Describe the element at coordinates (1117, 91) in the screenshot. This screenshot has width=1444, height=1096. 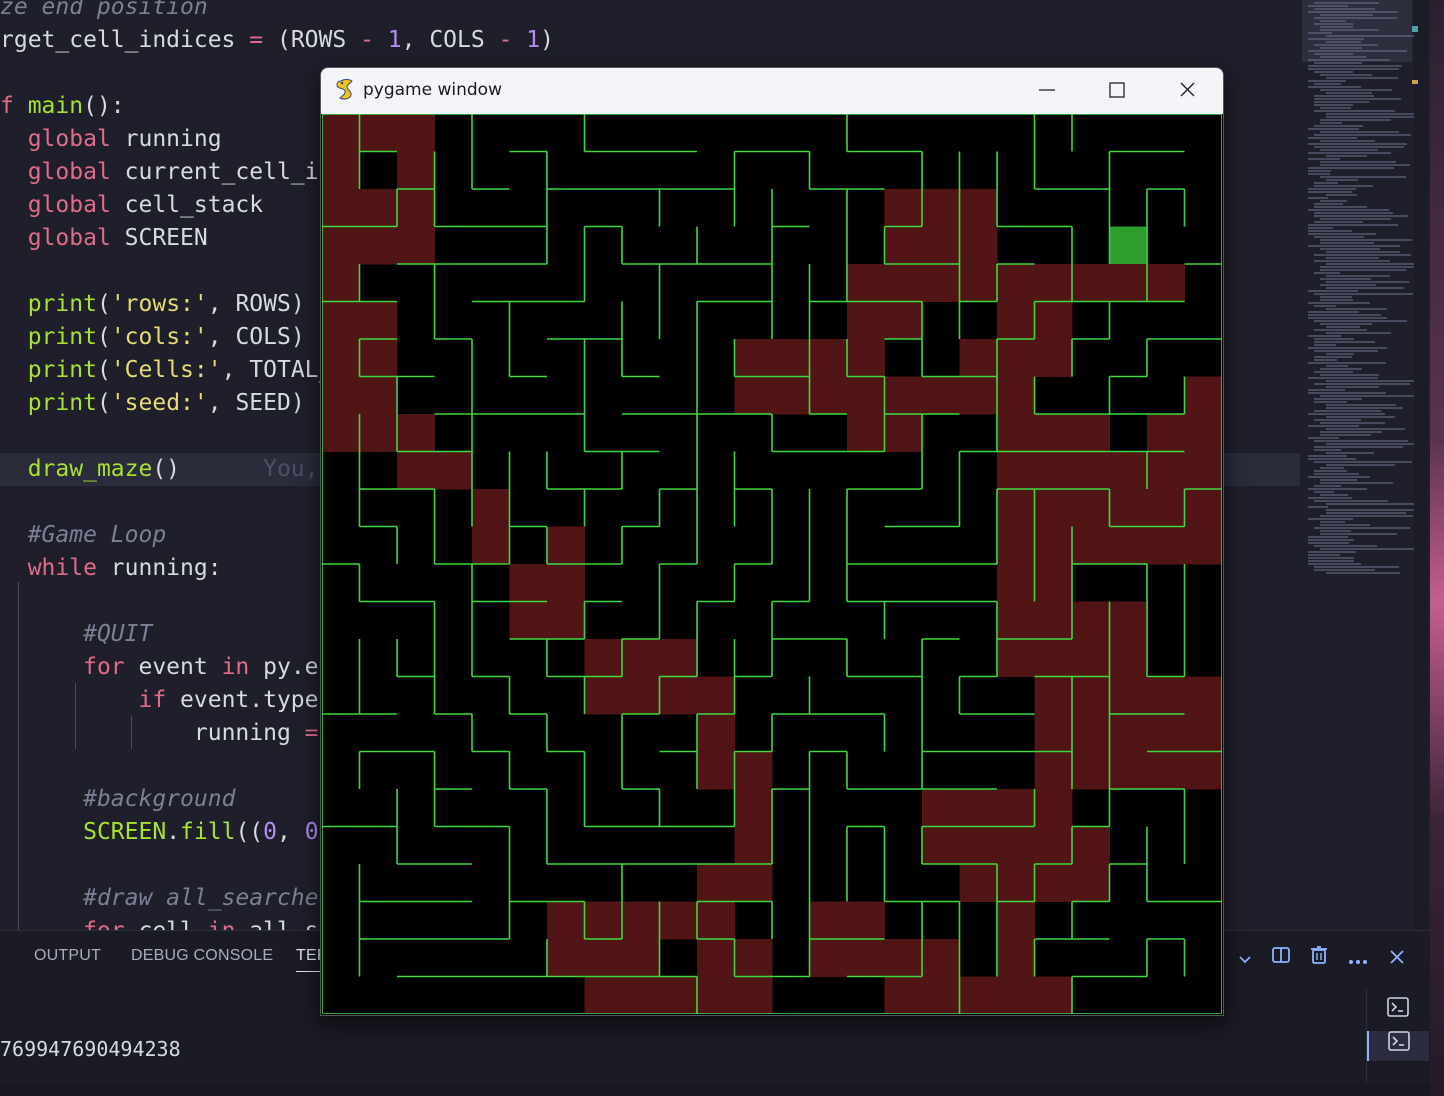
I see `maximize-button` at that location.